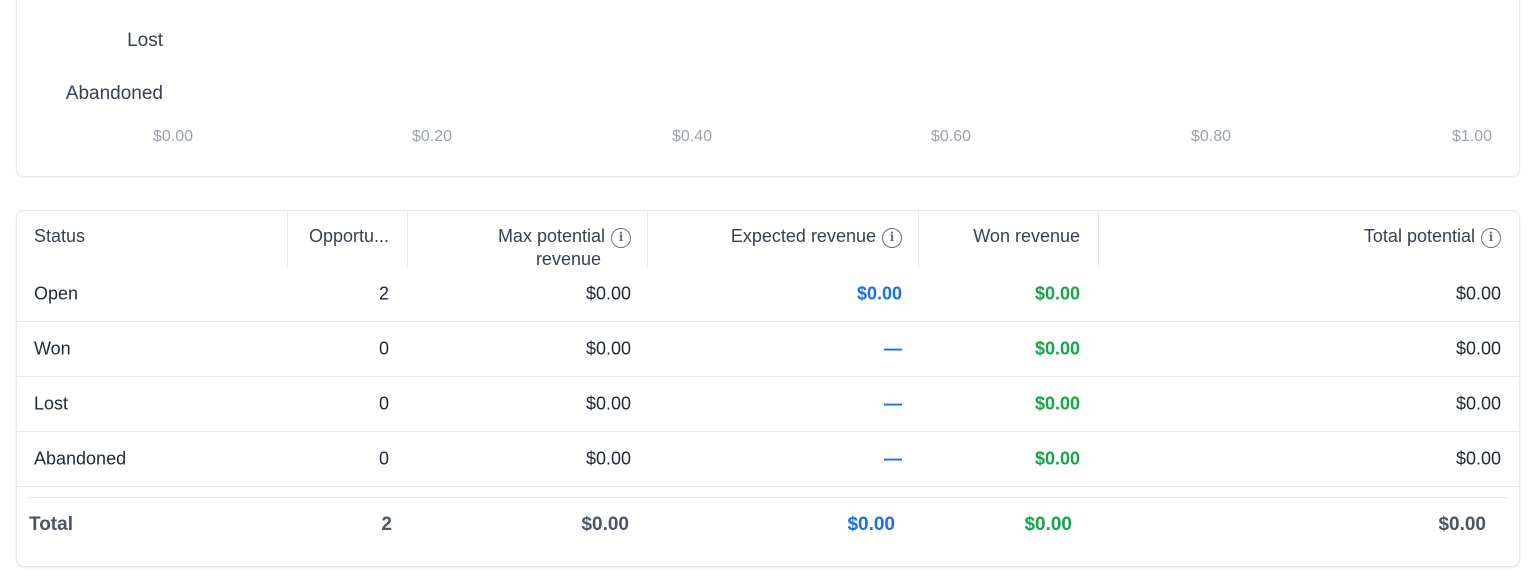 The image size is (1538, 580). What do you see at coordinates (386, 524) in the screenshot?
I see `totals-opportunities: 2` at bounding box center [386, 524].